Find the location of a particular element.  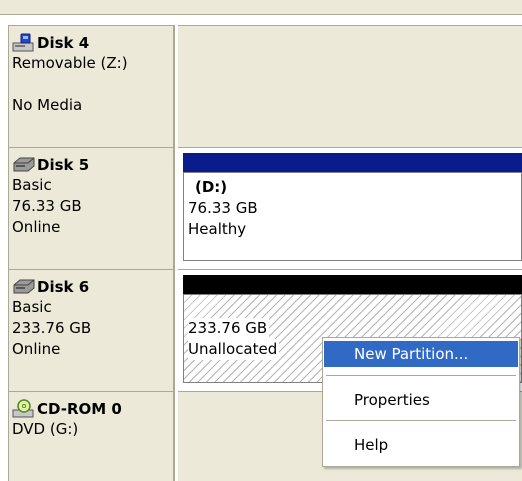

volume-status: Unallocated is located at coordinates (234, 349).